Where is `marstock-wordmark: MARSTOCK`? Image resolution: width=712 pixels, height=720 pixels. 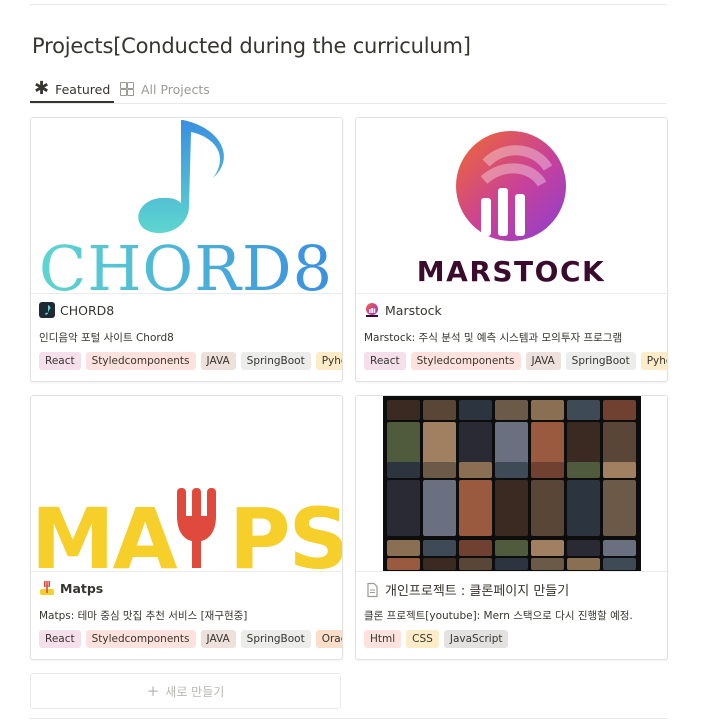 marstock-wordmark: MARSTOCK is located at coordinates (511, 271).